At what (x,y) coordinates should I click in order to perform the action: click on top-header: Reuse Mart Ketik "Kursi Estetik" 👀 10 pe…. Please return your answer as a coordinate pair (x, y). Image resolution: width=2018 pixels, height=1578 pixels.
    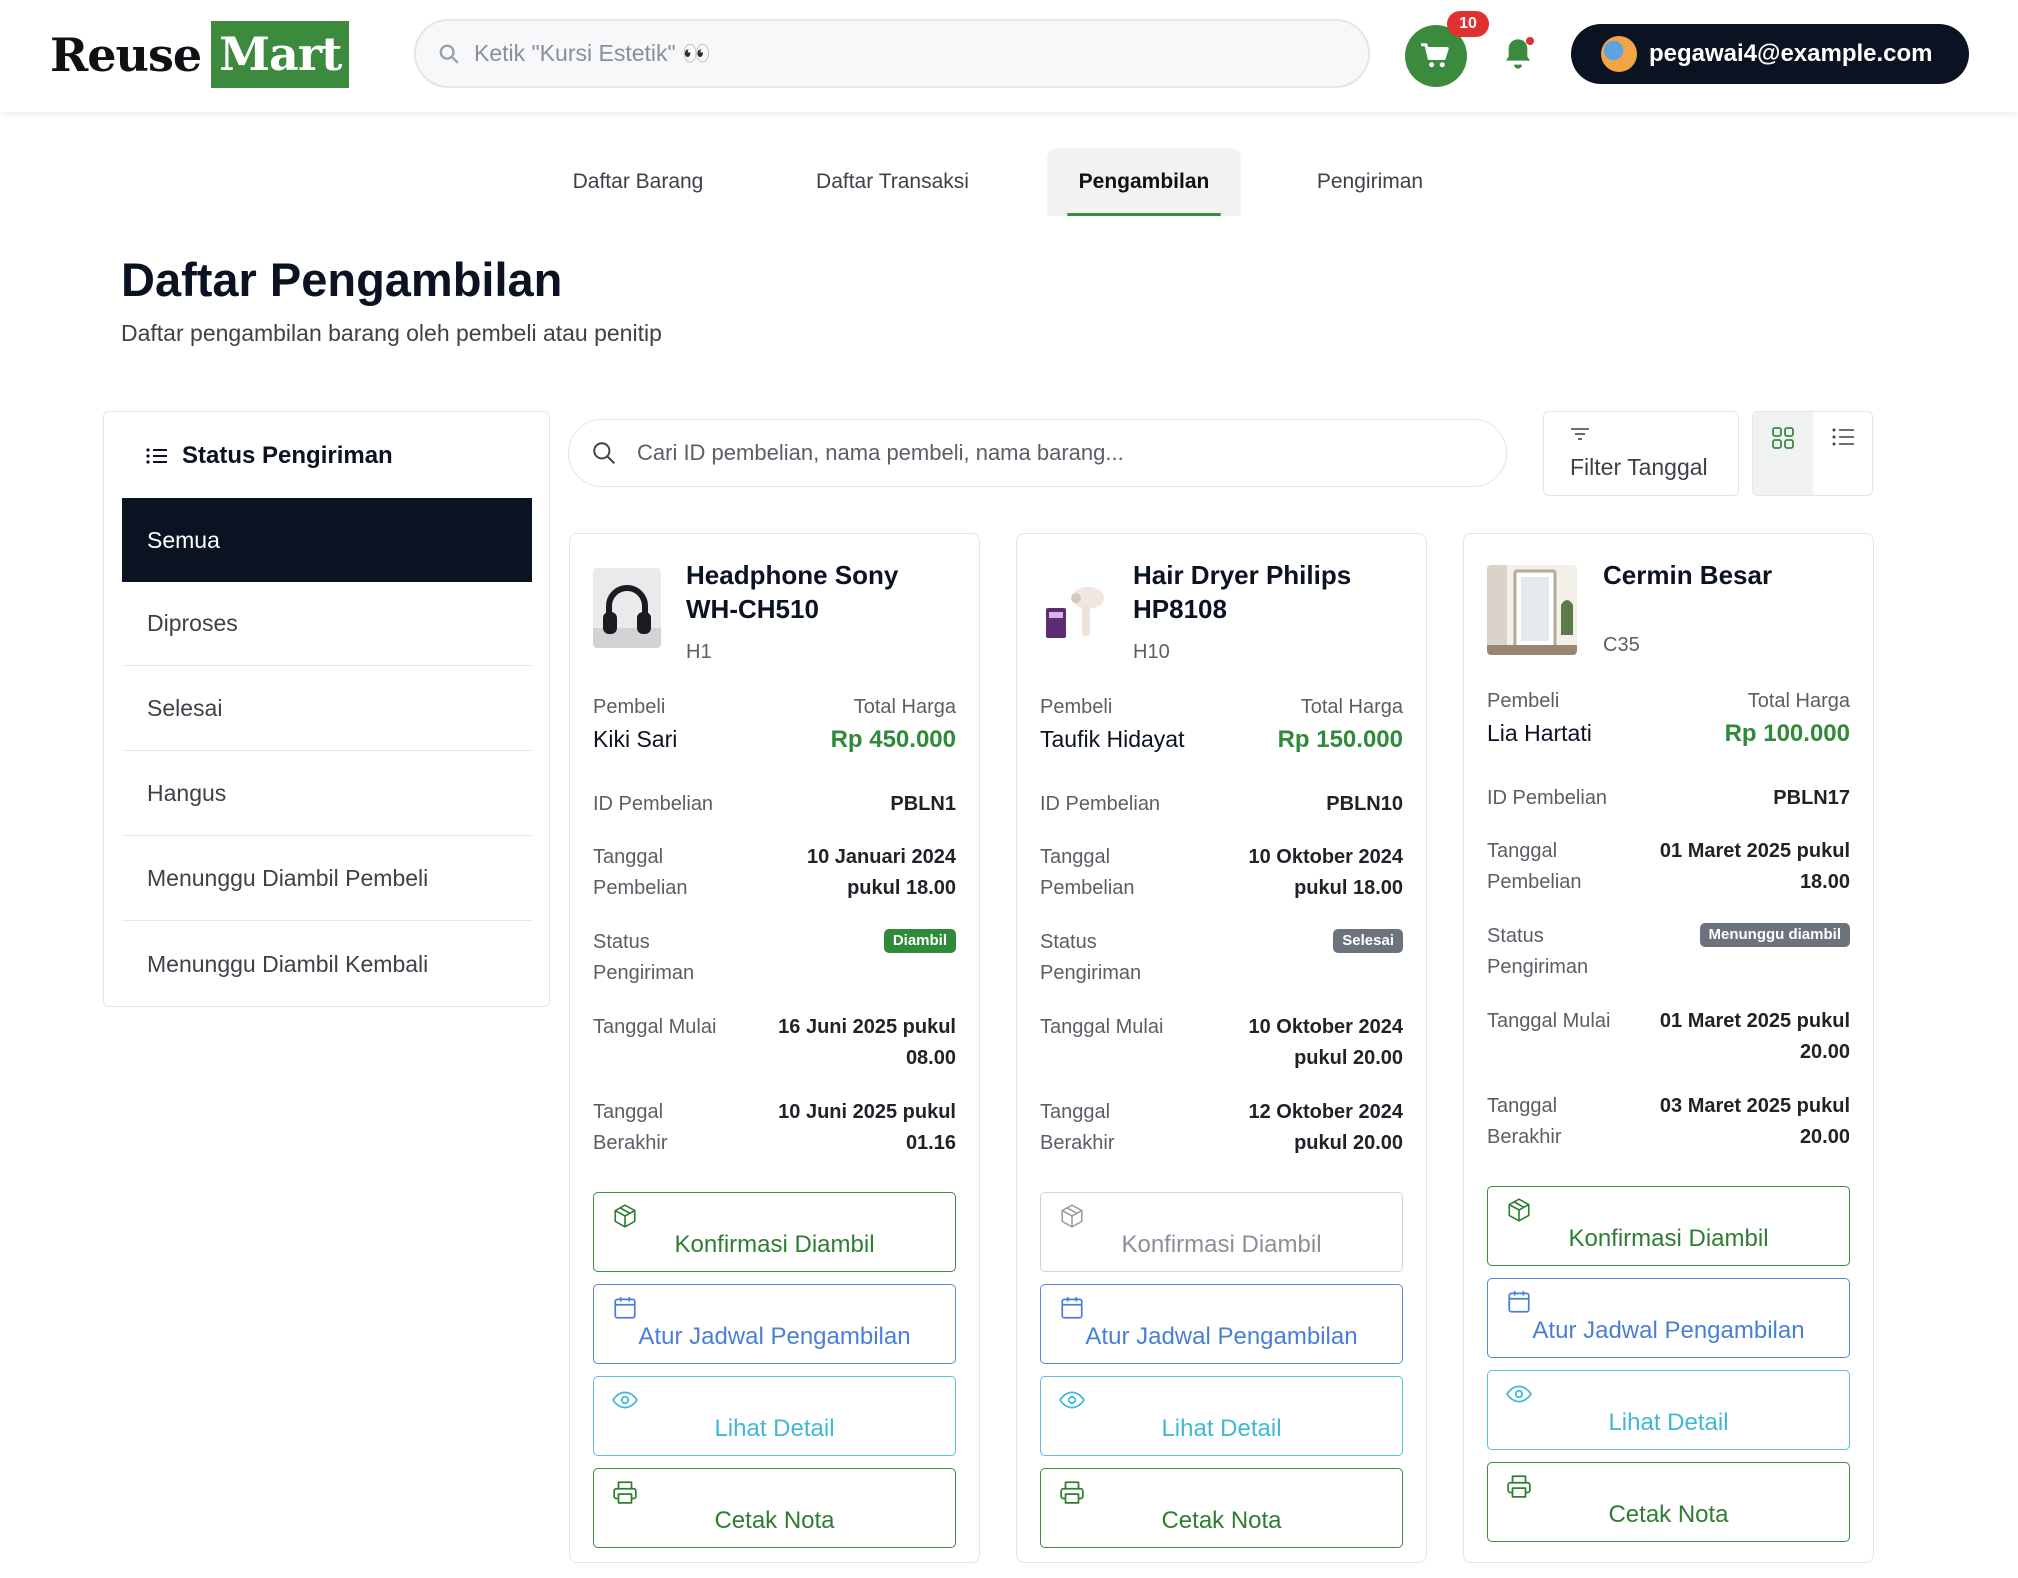
    Looking at the image, I should click on (1009, 56).